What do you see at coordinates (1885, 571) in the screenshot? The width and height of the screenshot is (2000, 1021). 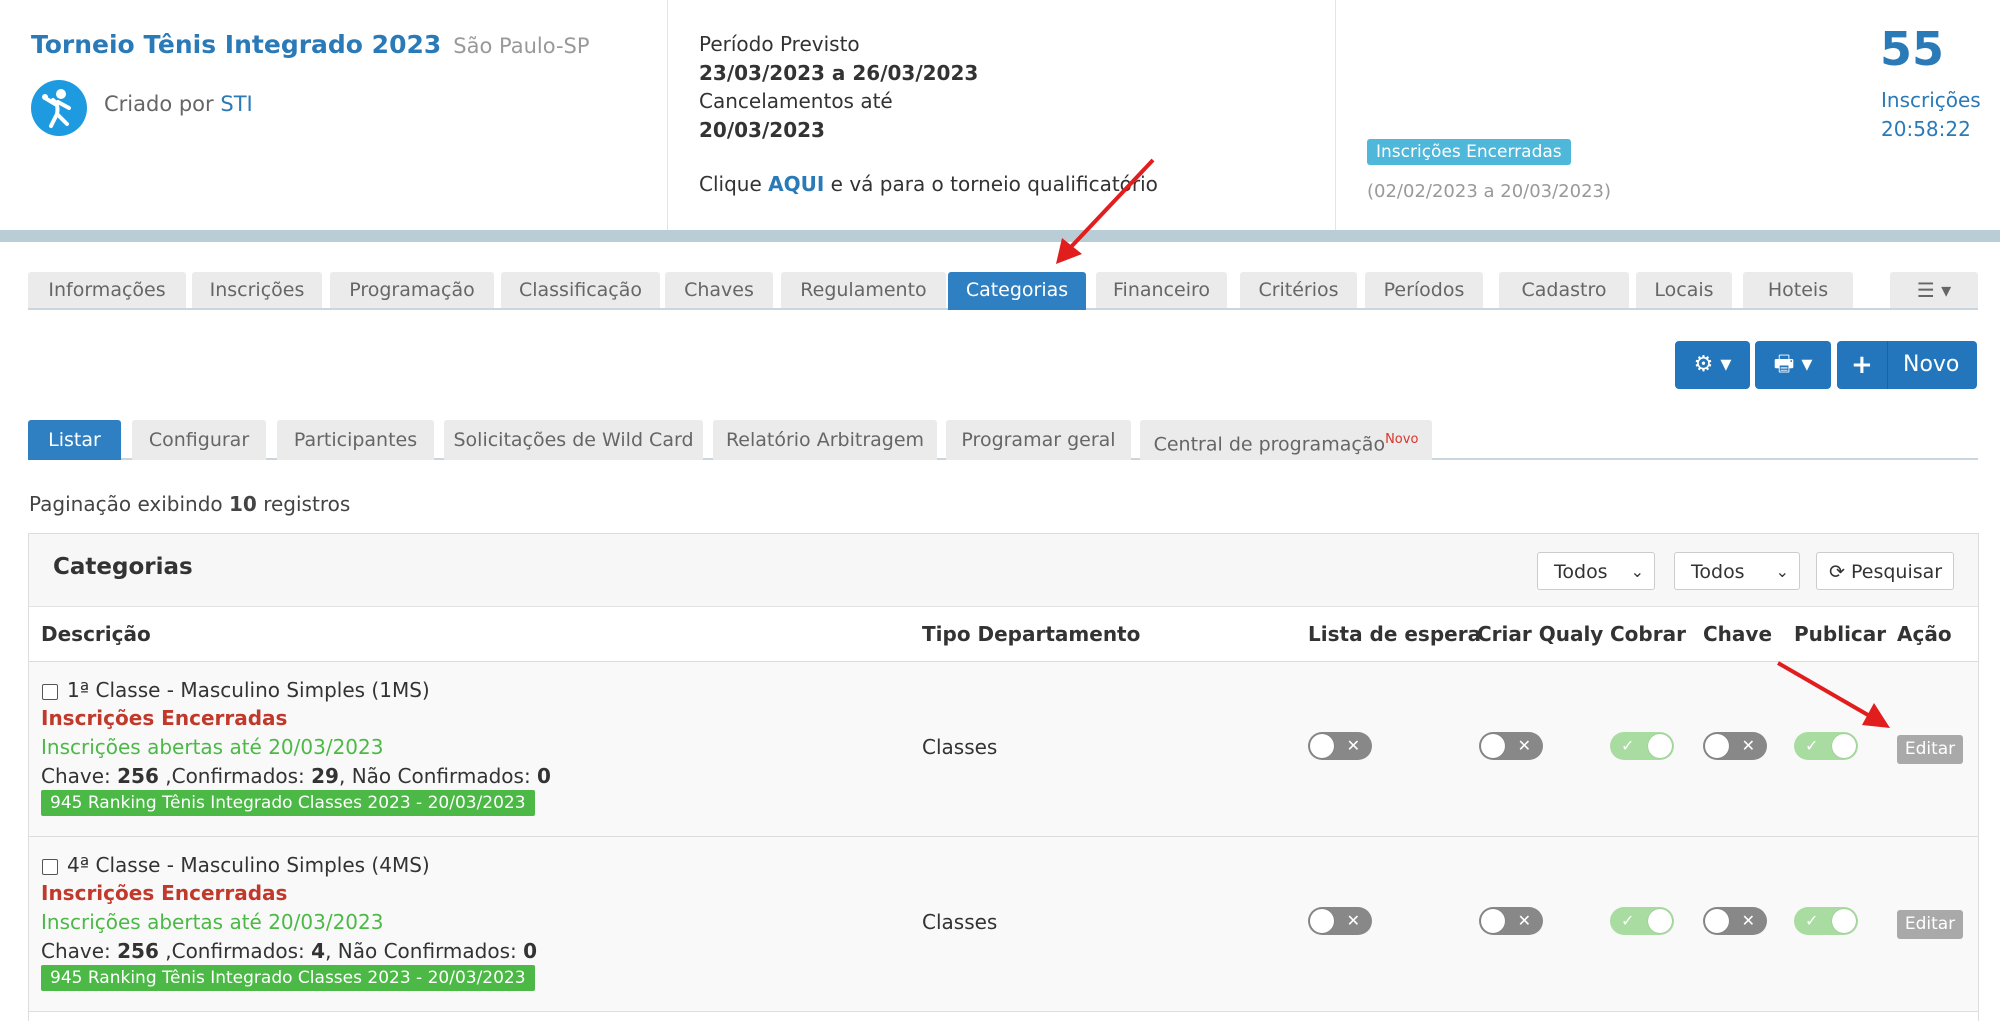 I see `search-button: ⟳ Pesquisar` at bounding box center [1885, 571].